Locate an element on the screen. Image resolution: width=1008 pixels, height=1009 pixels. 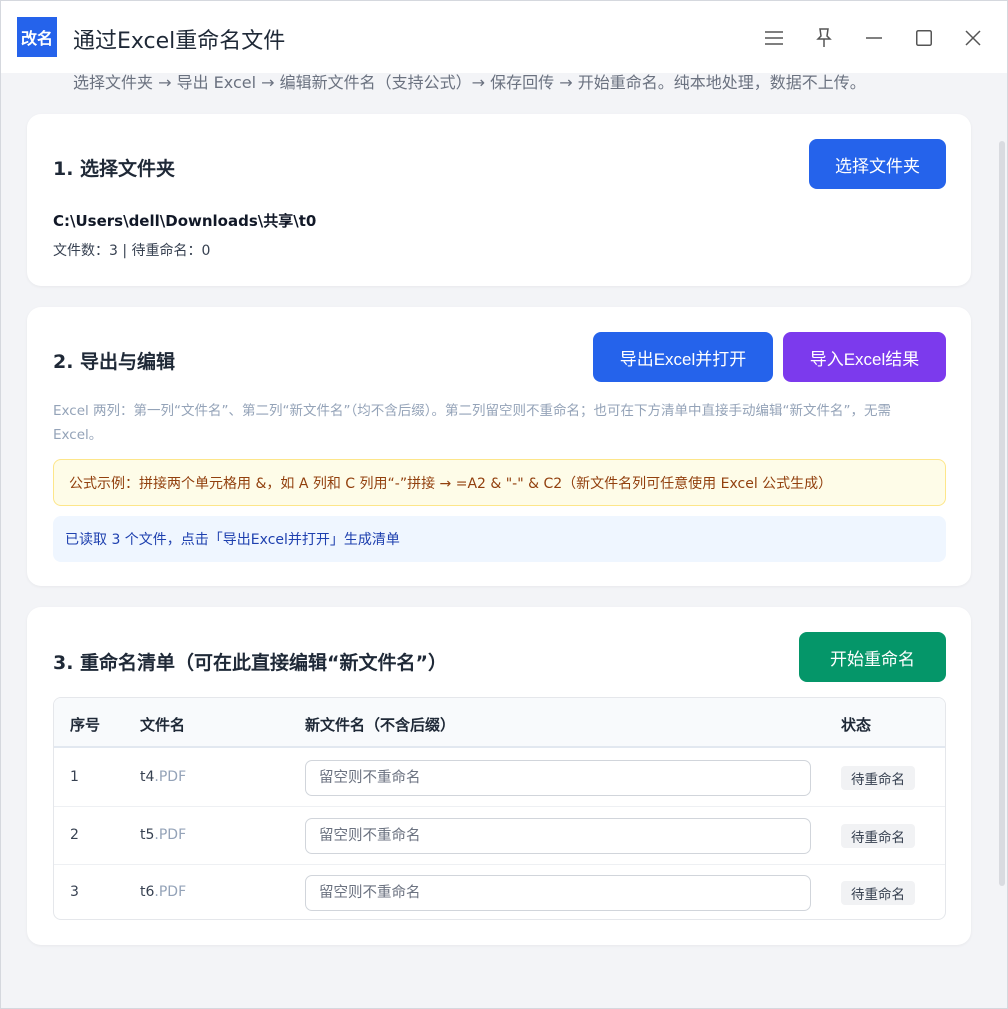
file-name: t6.PDF is located at coordinates (163, 892).